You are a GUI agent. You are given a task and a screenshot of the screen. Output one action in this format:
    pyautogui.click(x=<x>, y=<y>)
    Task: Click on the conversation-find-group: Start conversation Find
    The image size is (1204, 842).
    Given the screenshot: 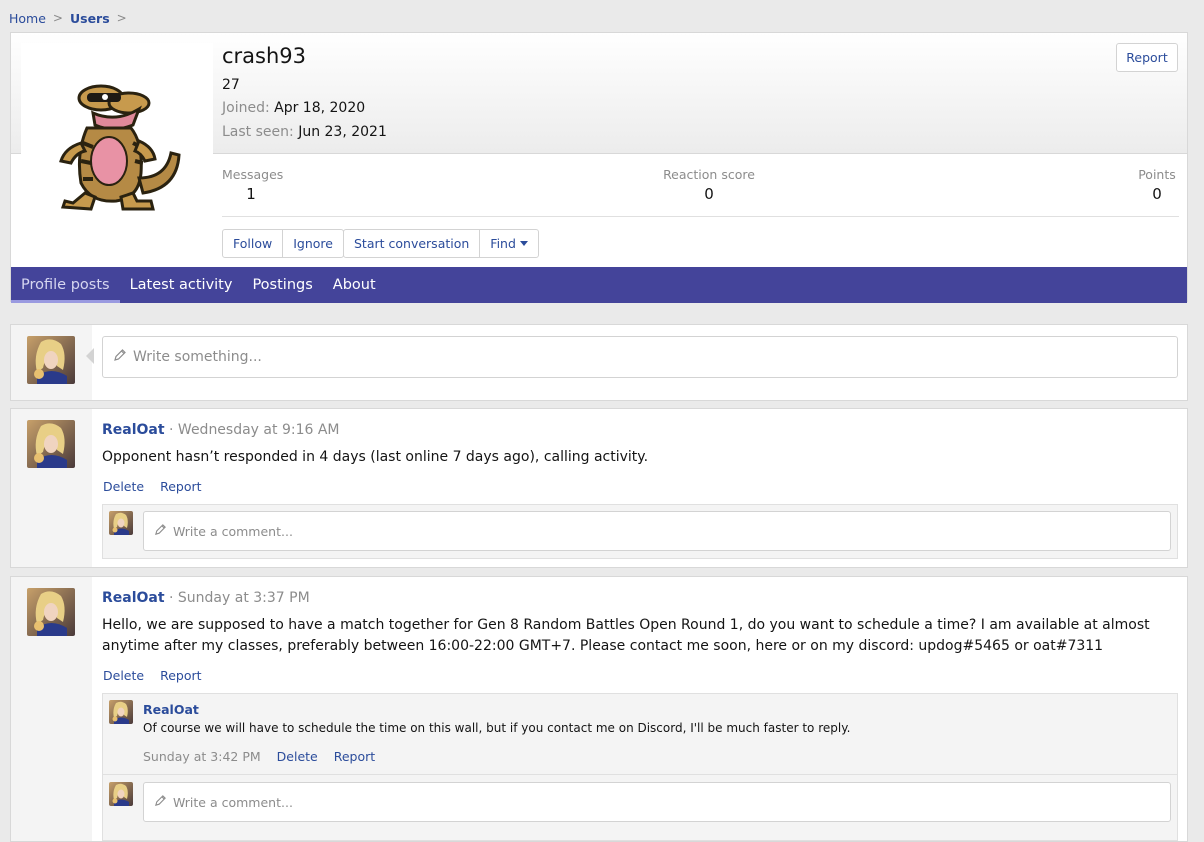 What is the action you would take?
    pyautogui.click(x=441, y=243)
    